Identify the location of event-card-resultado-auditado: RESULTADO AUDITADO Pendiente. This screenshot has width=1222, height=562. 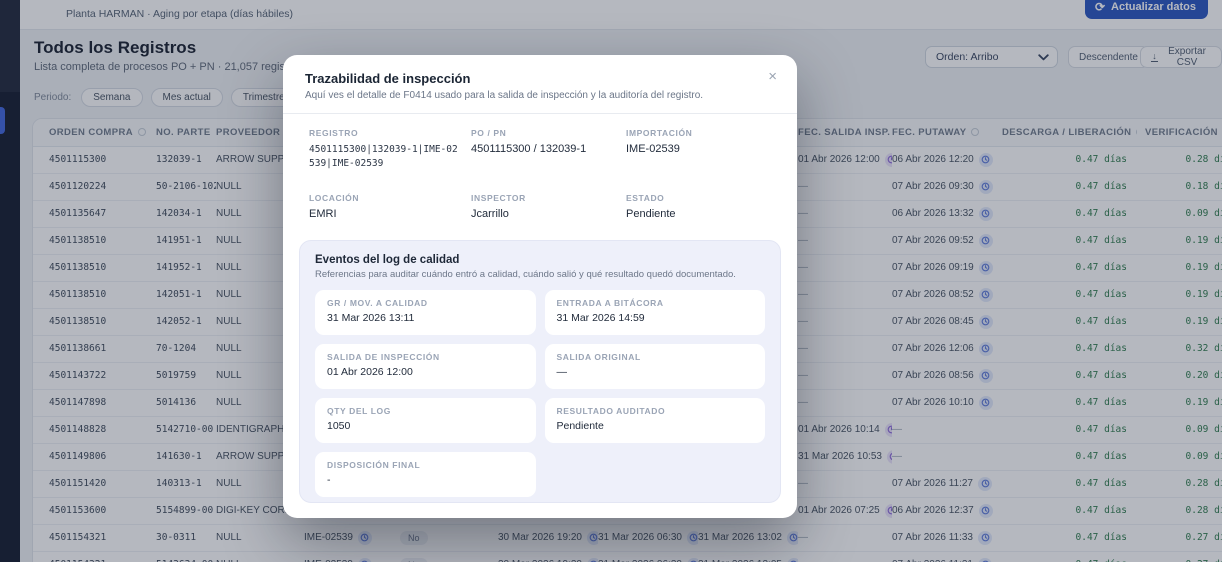
(654, 420).